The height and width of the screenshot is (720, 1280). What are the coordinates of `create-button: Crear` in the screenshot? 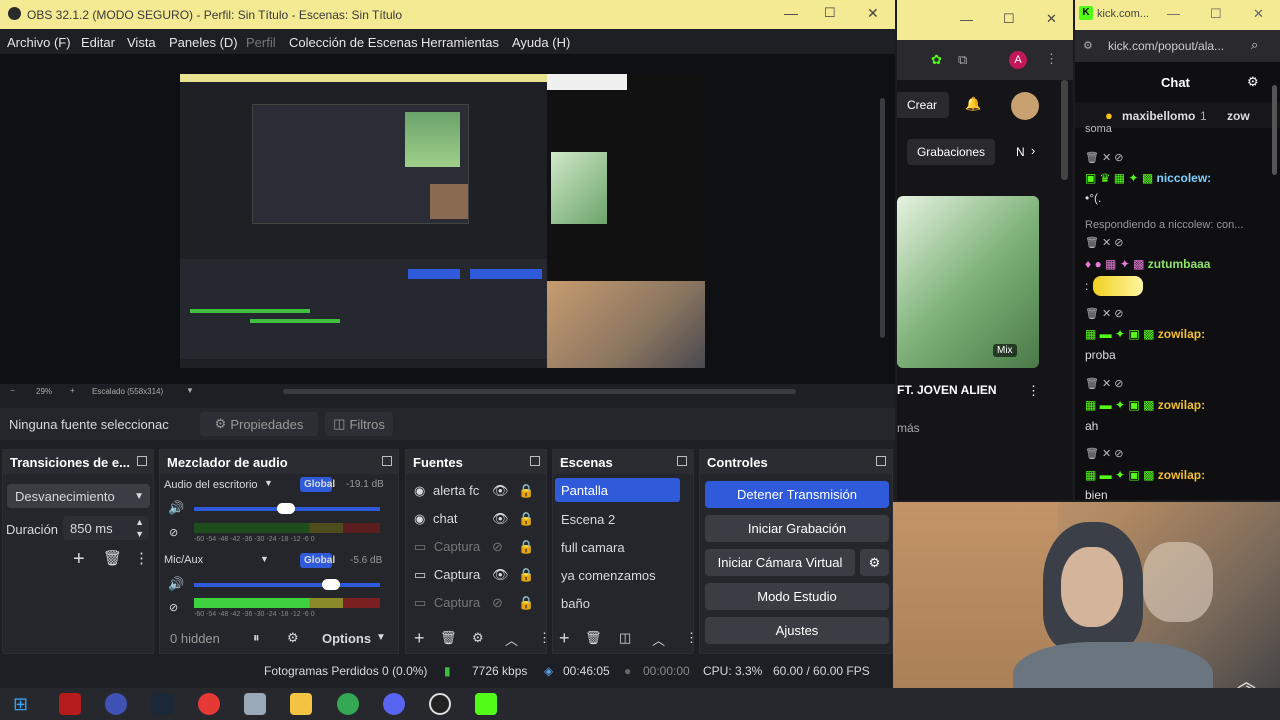 It's located at (923, 105).